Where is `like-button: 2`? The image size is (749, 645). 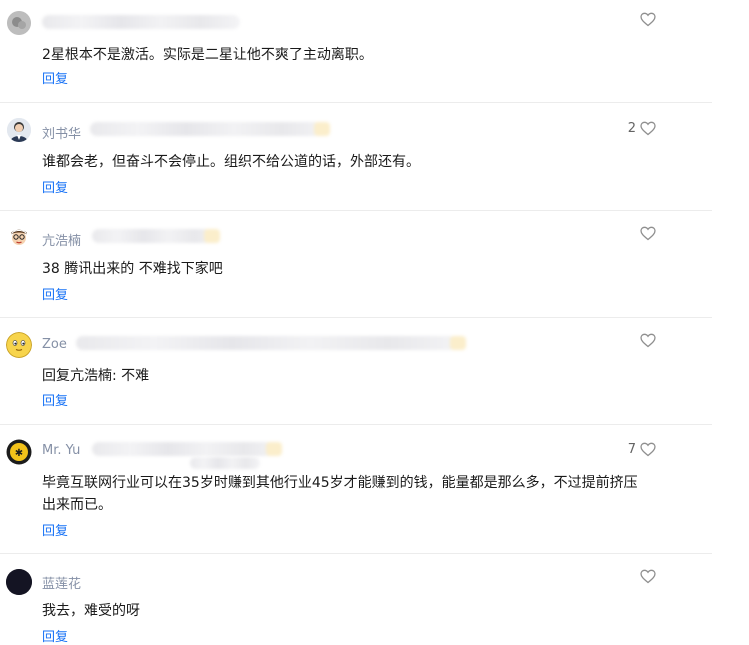
like-button: 2 is located at coordinates (642, 128).